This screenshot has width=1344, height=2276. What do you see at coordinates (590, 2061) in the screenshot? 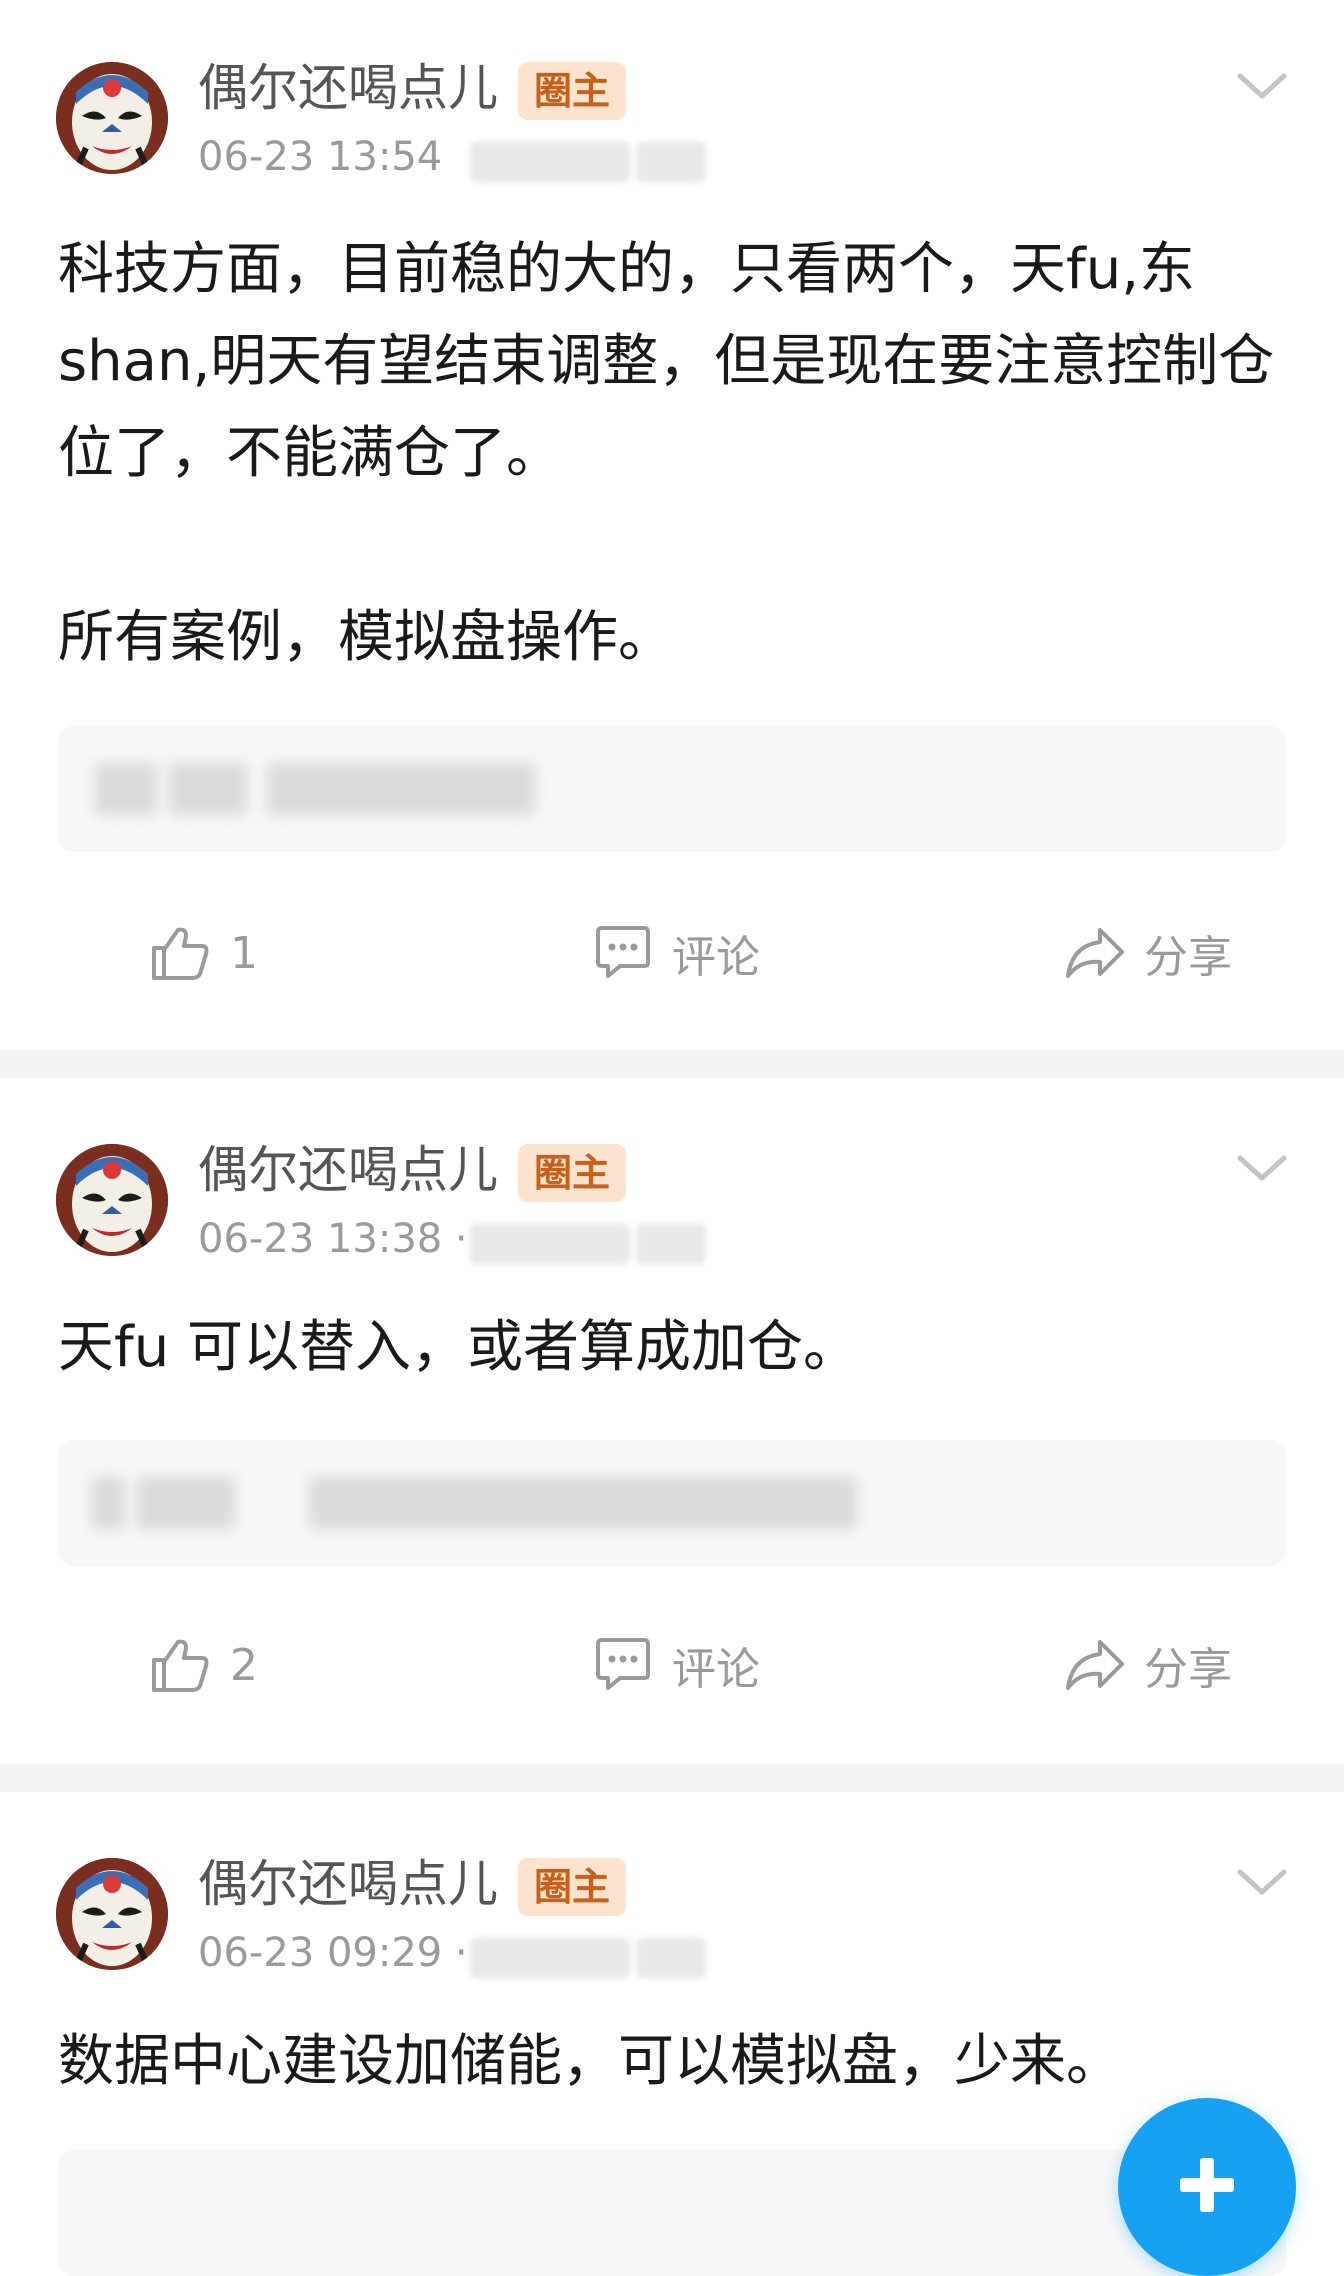
I see `post-content: 数据中心建设加储能，可以模拟盘，少来。` at bounding box center [590, 2061].